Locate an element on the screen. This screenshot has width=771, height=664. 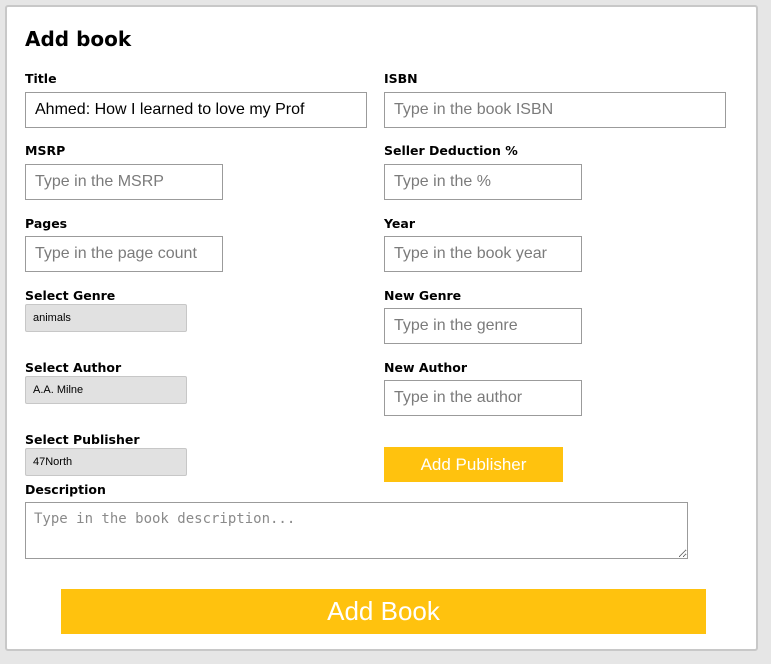
description-label: Description is located at coordinates (65, 489).